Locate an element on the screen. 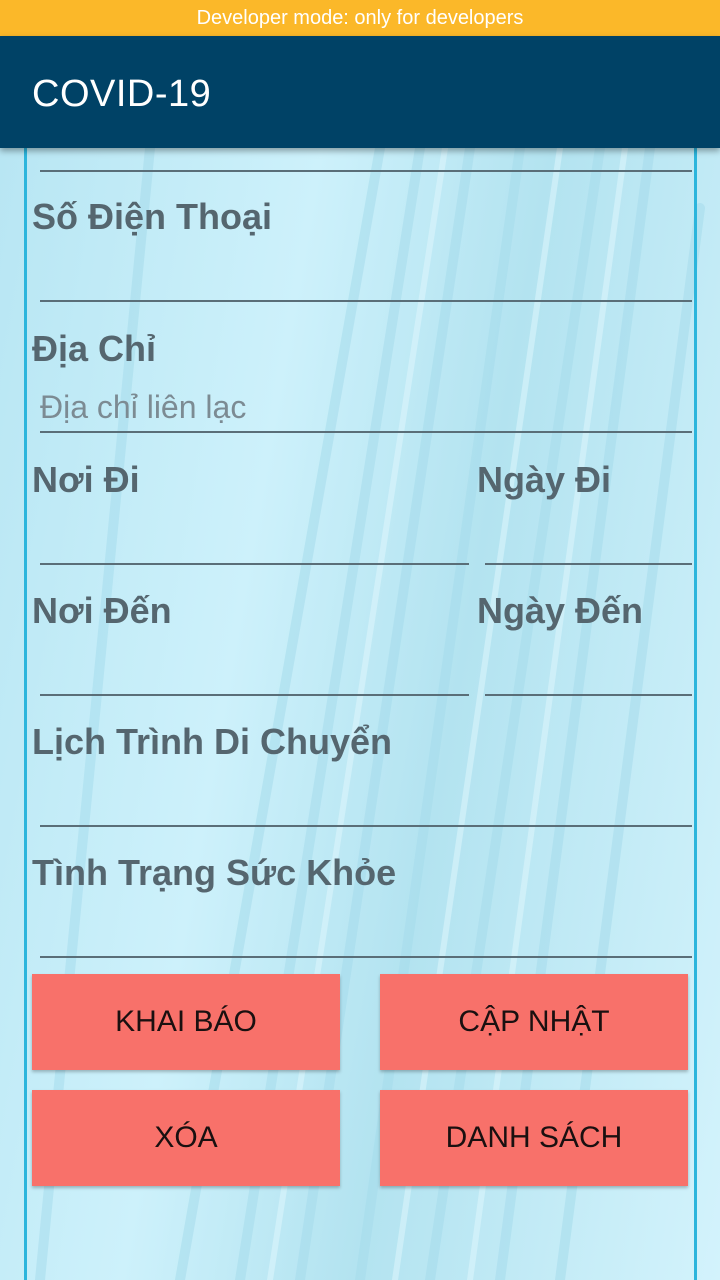 This screenshot has height=1280, width=720. health-label: Tình Trạng Sức Khỏe is located at coordinates (214, 872).